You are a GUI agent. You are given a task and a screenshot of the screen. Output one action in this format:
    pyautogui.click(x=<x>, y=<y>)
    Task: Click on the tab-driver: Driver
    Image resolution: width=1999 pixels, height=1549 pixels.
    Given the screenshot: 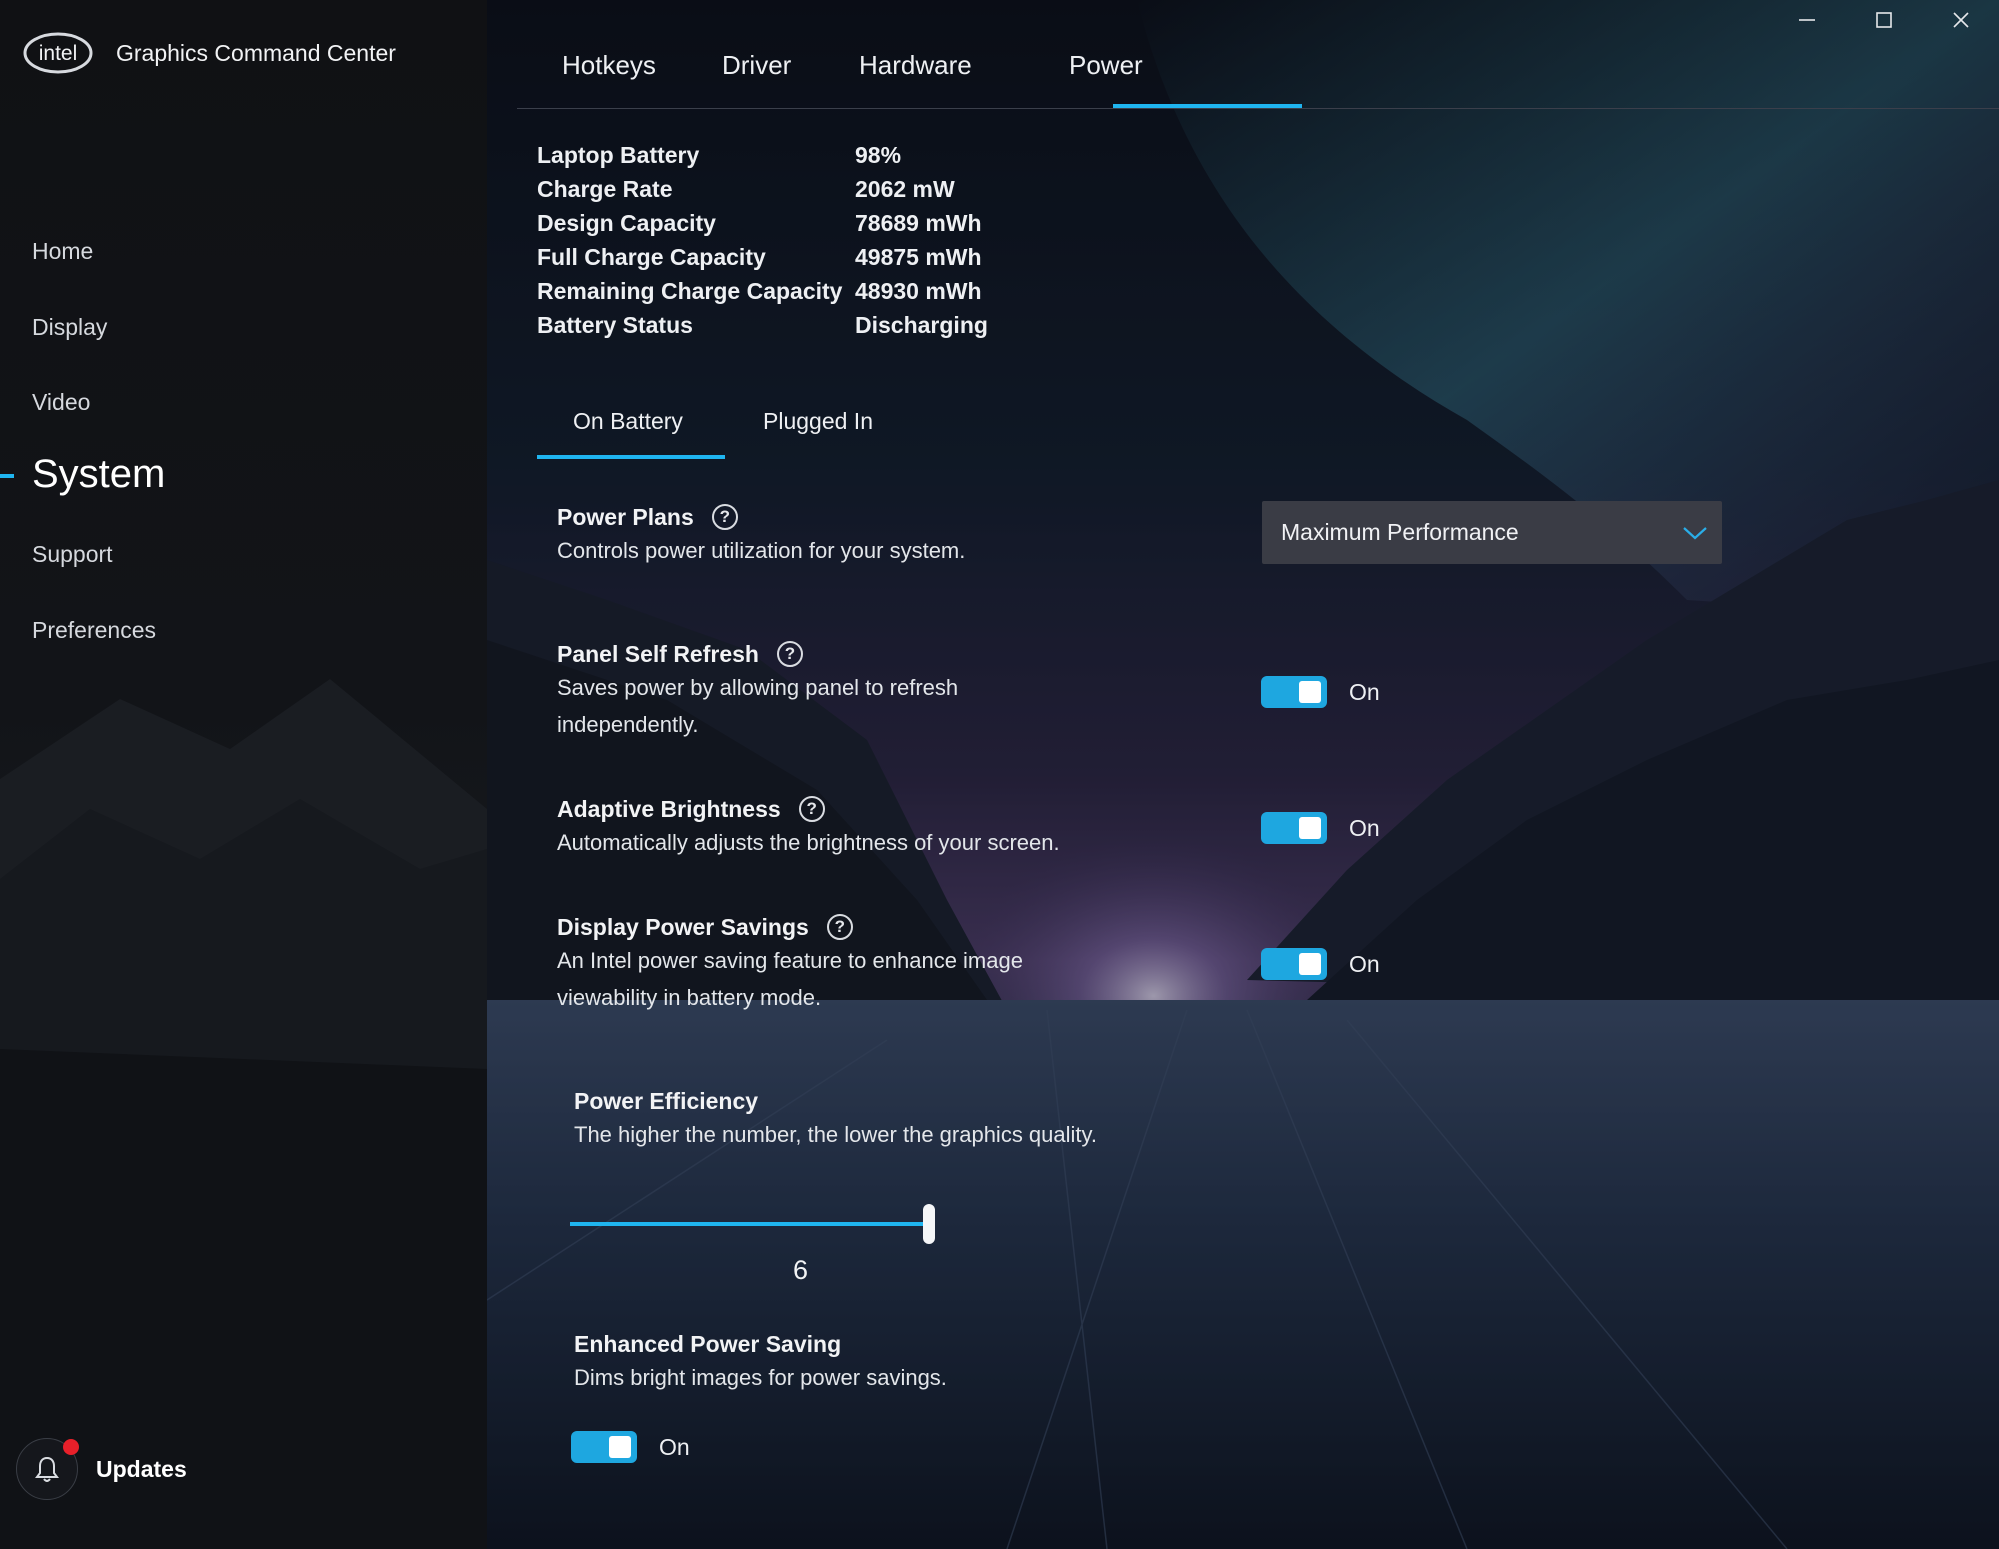 What is the action you would take?
    pyautogui.click(x=756, y=65)
    